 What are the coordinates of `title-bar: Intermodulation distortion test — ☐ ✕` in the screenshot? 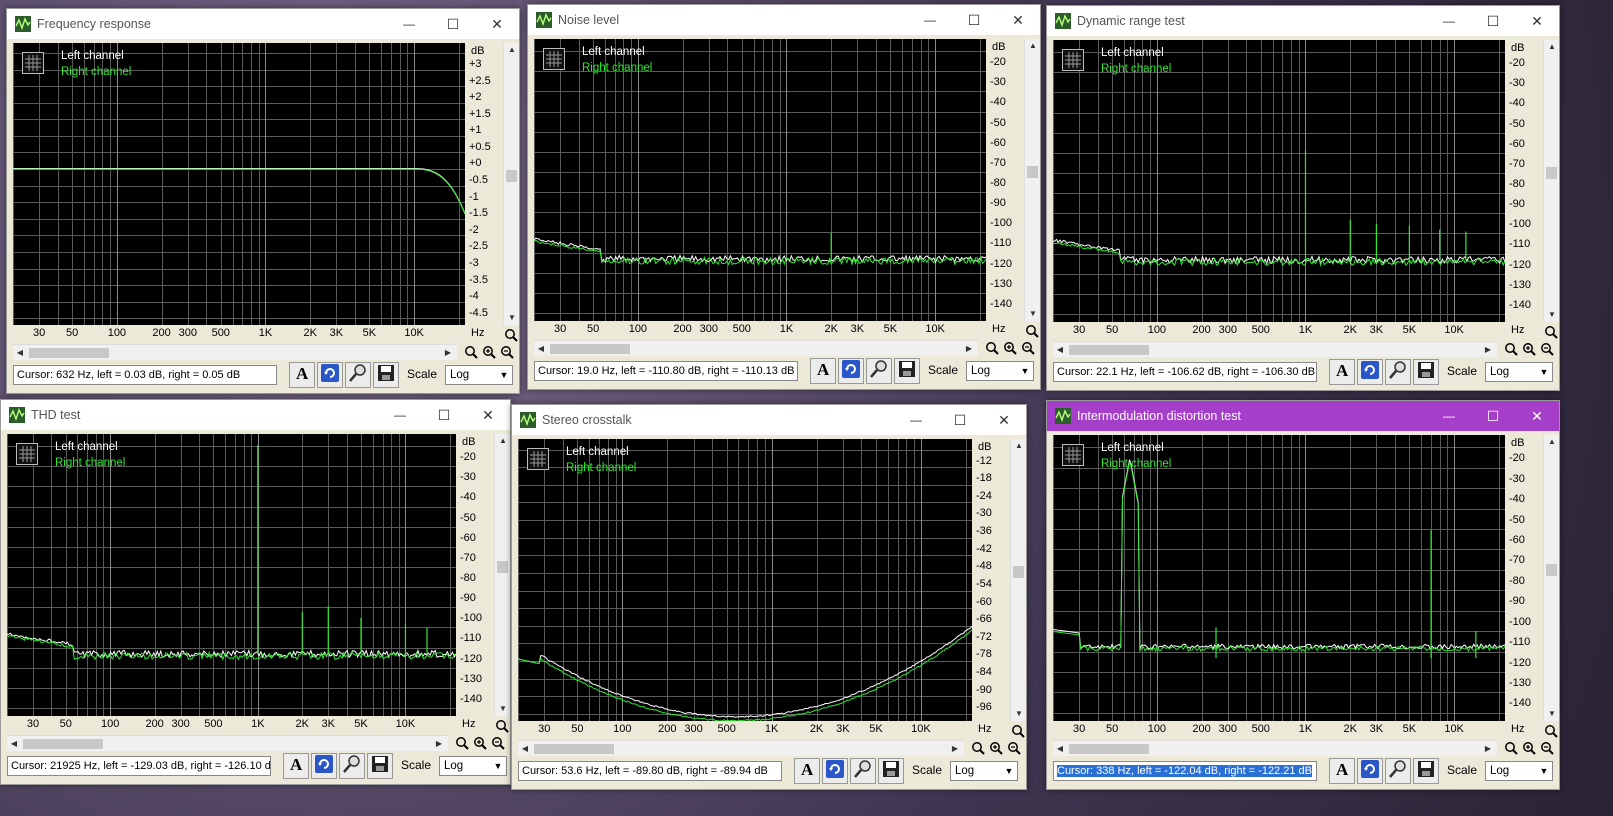 It's located at (1303, 416).